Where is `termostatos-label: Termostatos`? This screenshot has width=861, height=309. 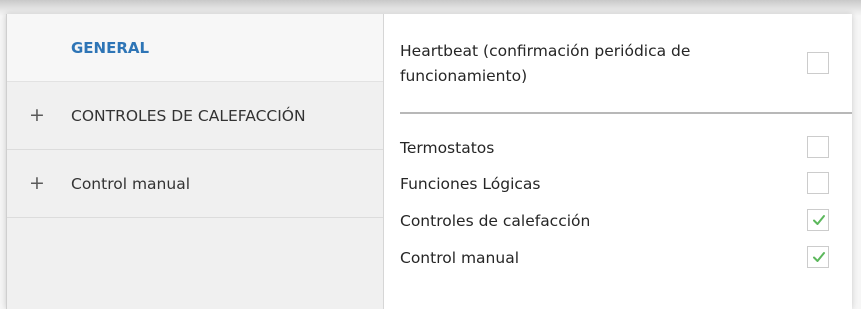 termostatos-label: Termostatos is located at coordinates (447, 148).